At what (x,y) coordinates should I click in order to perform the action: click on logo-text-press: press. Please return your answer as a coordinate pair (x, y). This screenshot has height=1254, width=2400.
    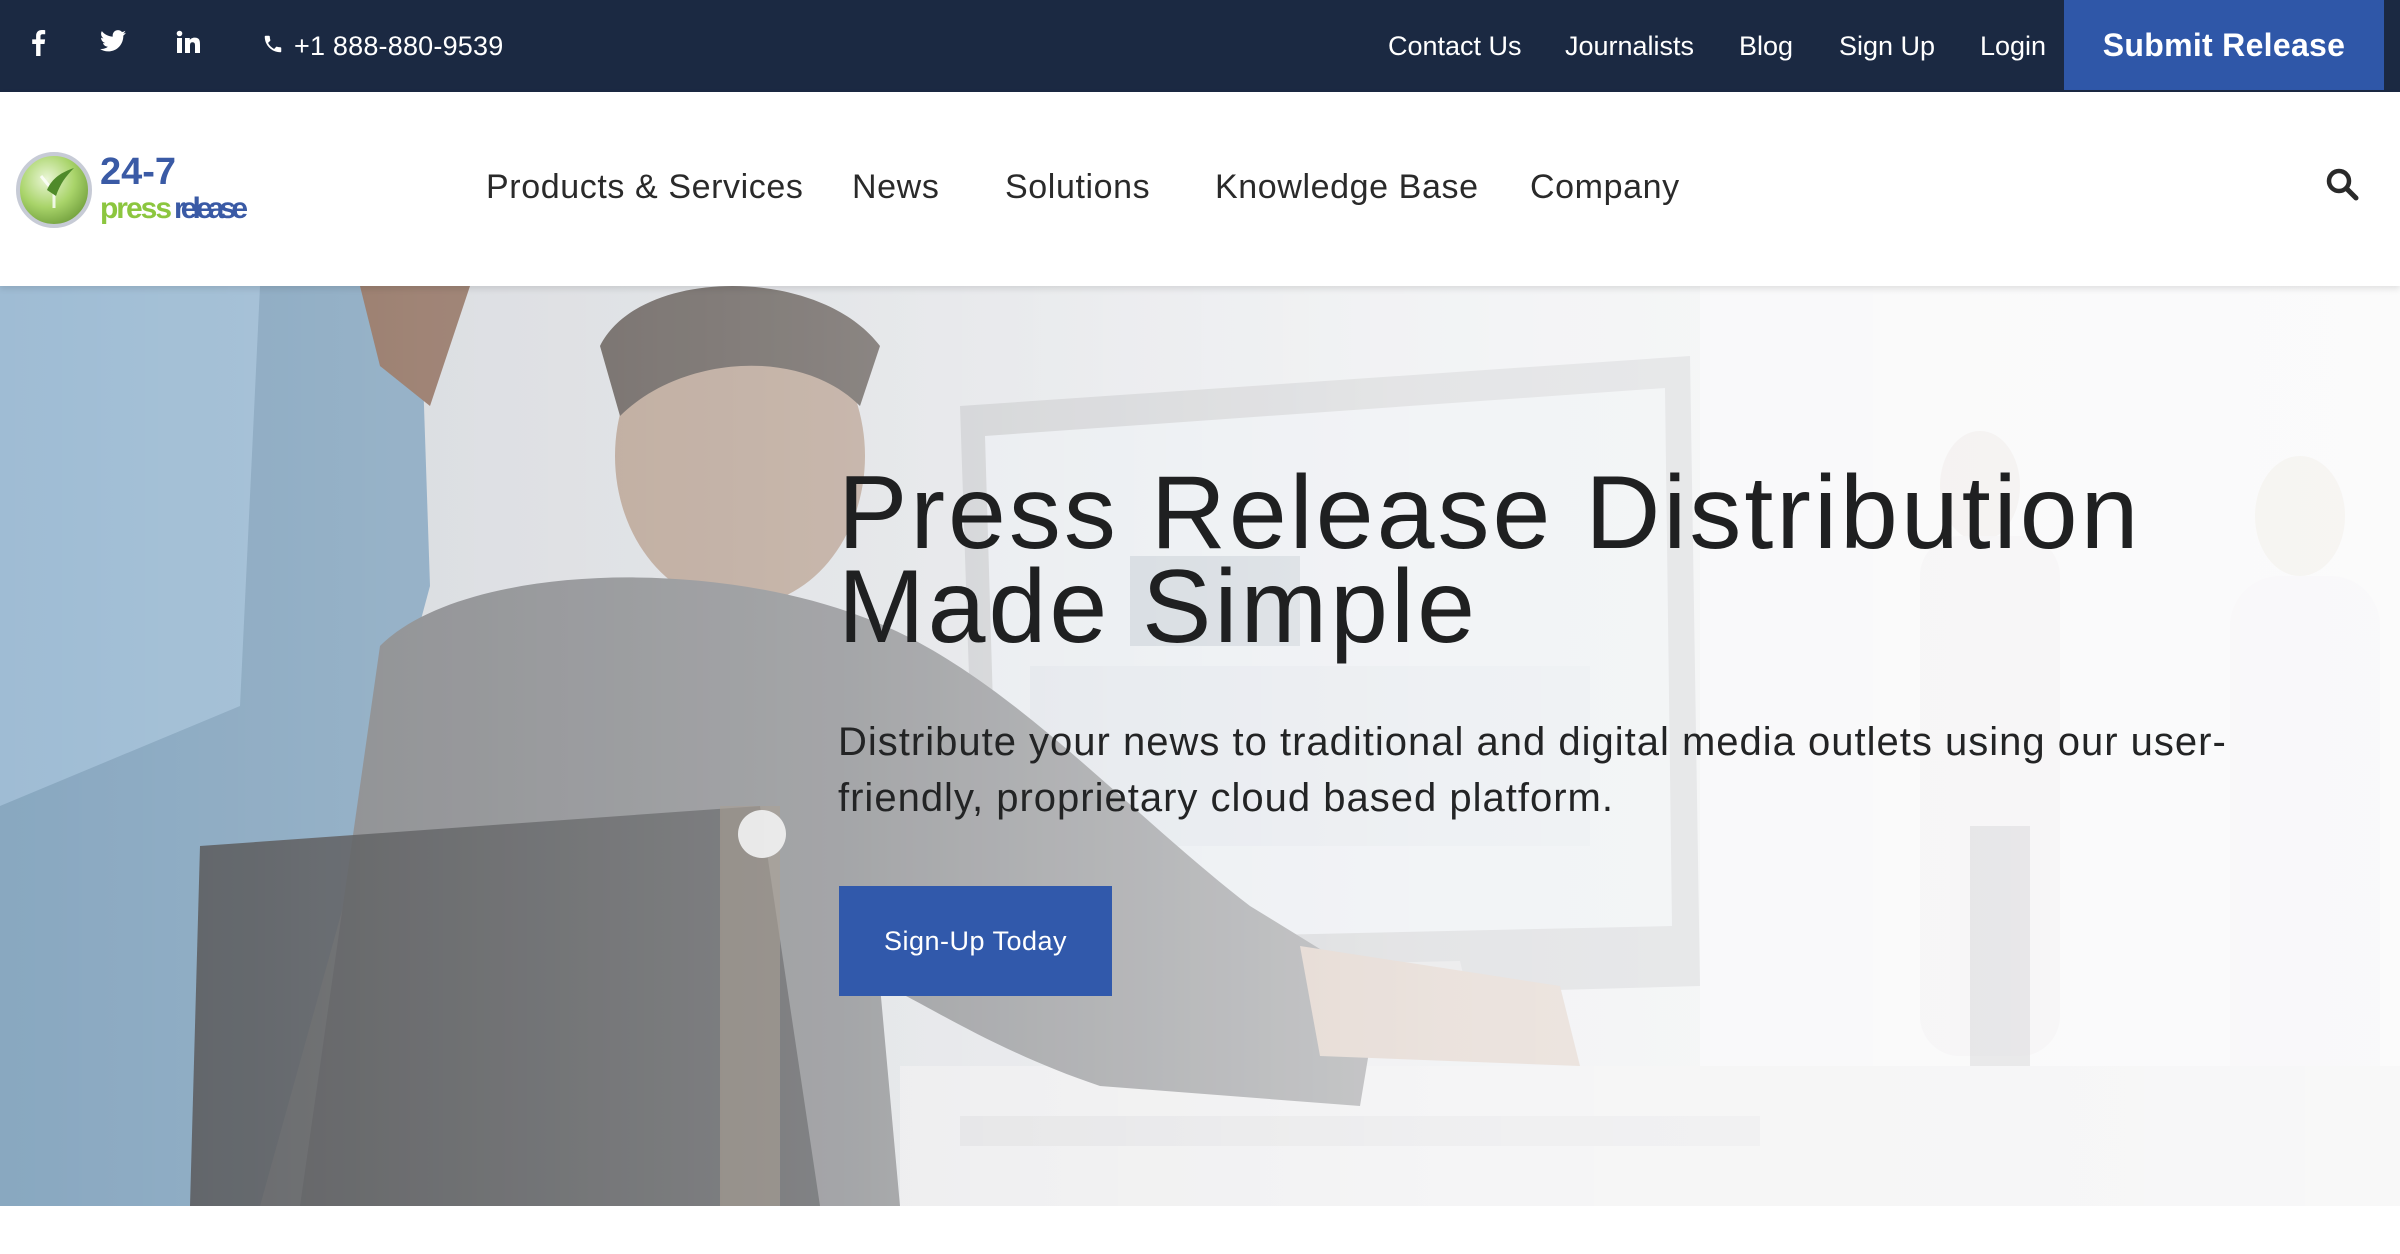
    Looking at the image, I should click on (136, 208).